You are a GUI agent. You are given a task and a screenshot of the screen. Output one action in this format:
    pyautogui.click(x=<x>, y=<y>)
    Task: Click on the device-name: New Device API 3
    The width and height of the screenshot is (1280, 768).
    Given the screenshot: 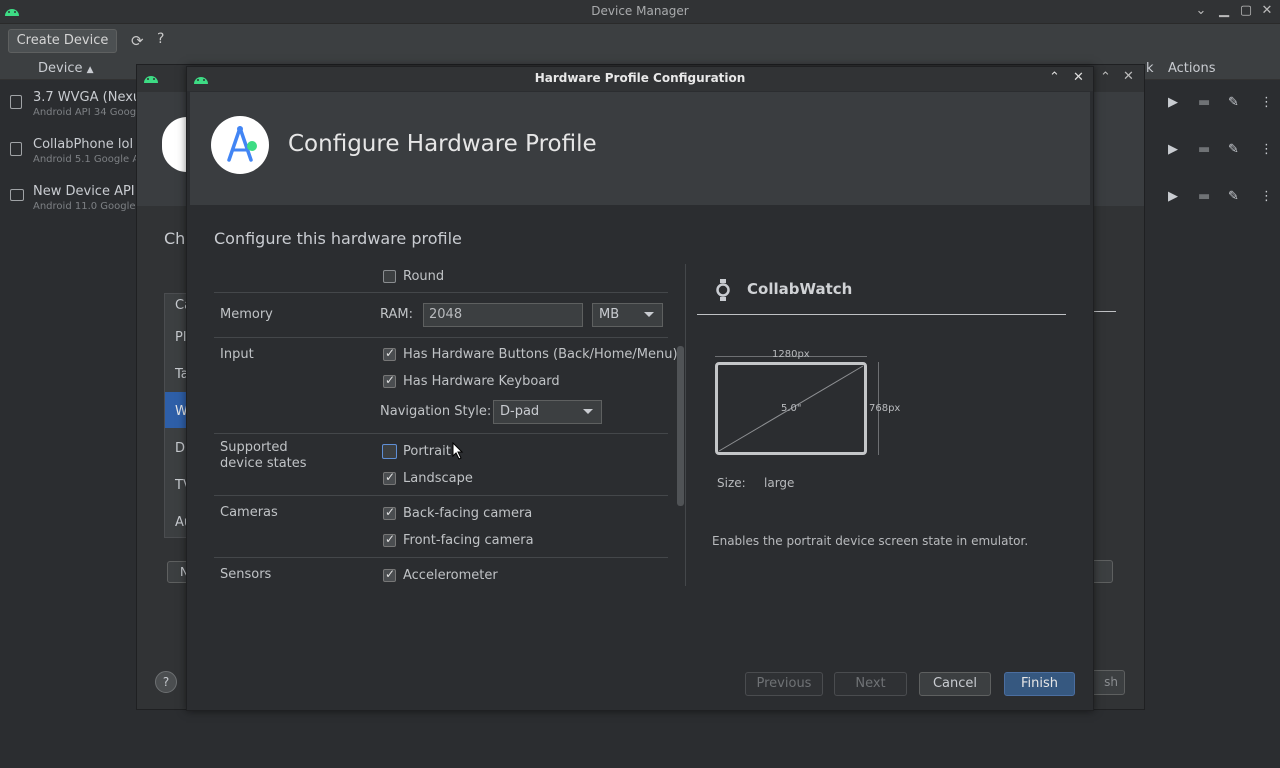 What is the action you would take?
    pyautogui.click(x=90, y=191)
    